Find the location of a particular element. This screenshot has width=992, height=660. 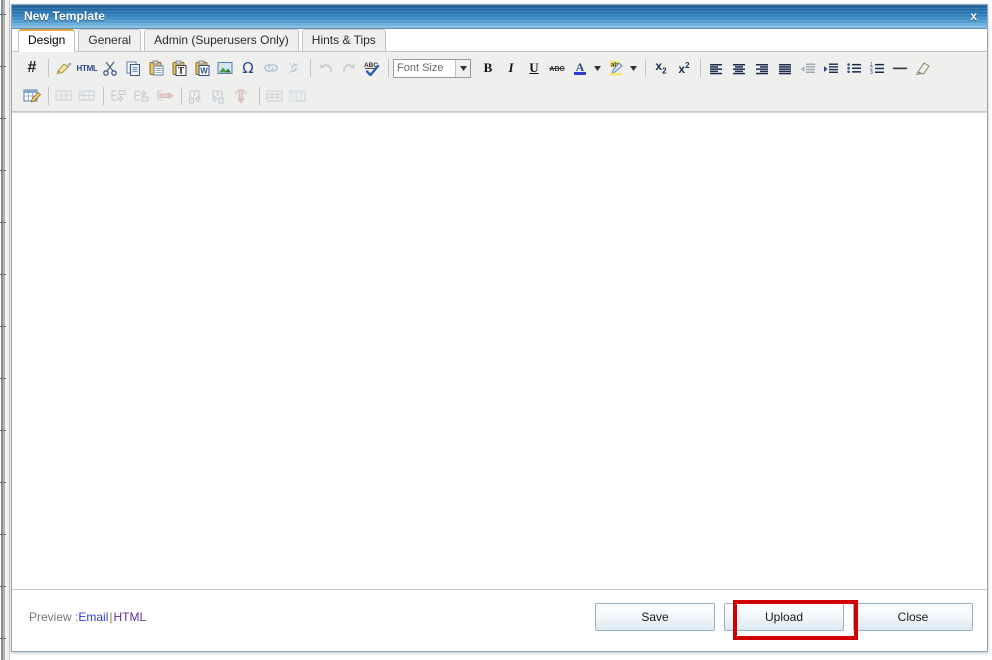

bulleted-list-icon is located at coordinates (854, 68).